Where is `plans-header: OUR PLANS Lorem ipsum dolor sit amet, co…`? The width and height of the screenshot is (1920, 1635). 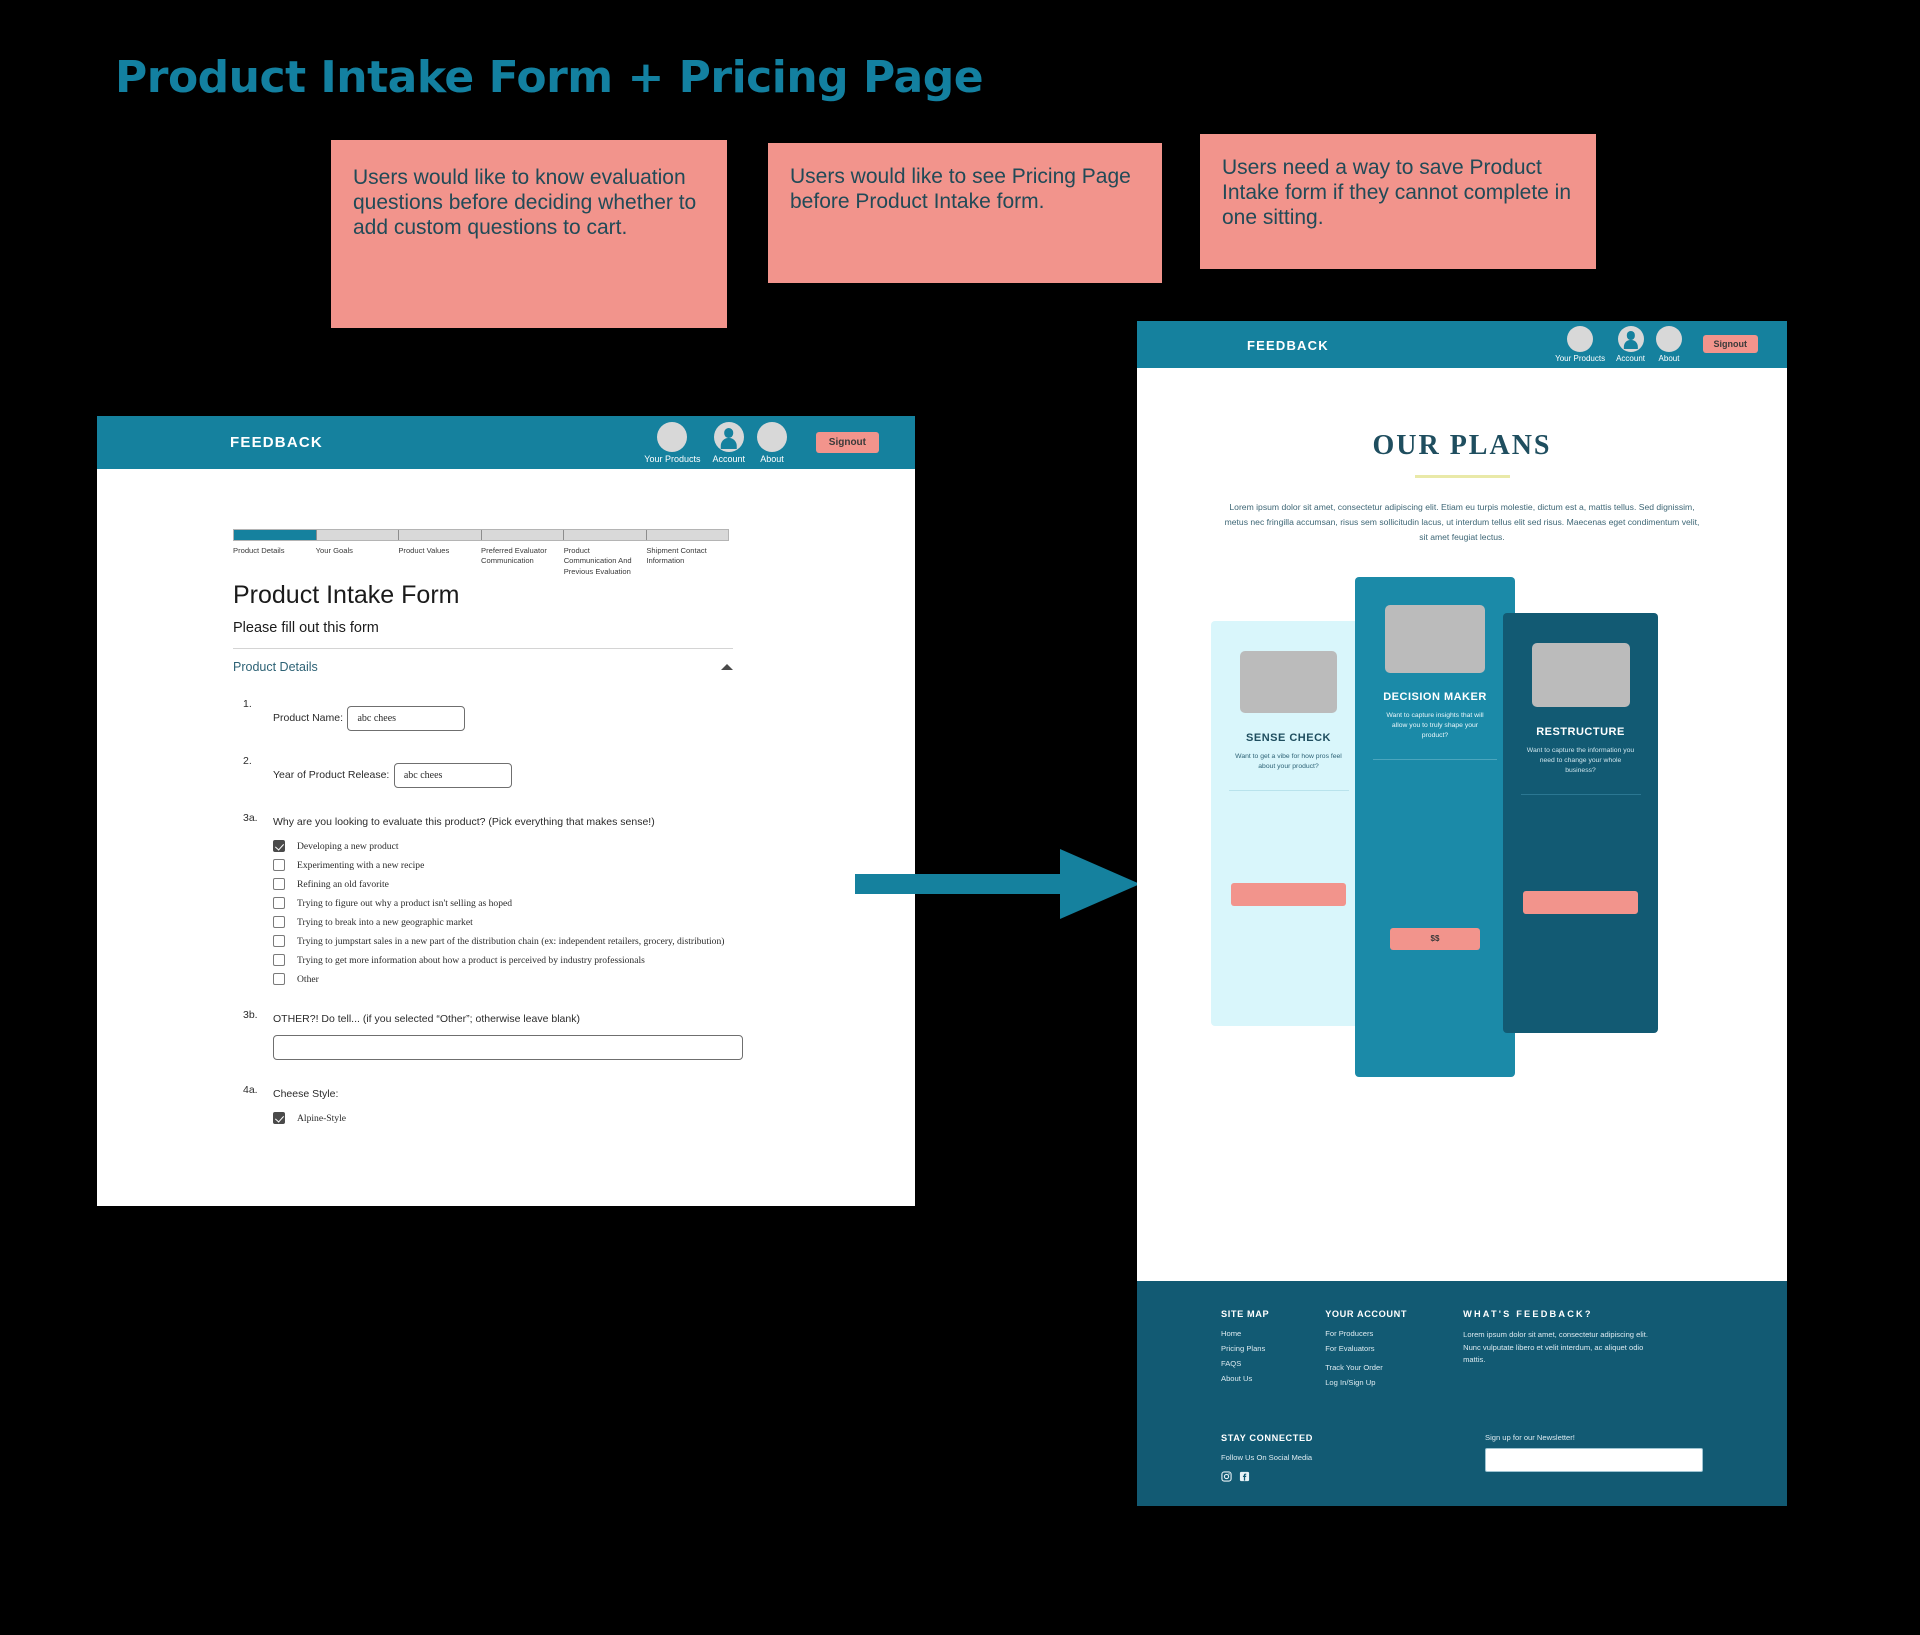
plans-header: OUR PLANS Lorem ipsum dolor sit amet, co… is located at coordinates (1462, 487).